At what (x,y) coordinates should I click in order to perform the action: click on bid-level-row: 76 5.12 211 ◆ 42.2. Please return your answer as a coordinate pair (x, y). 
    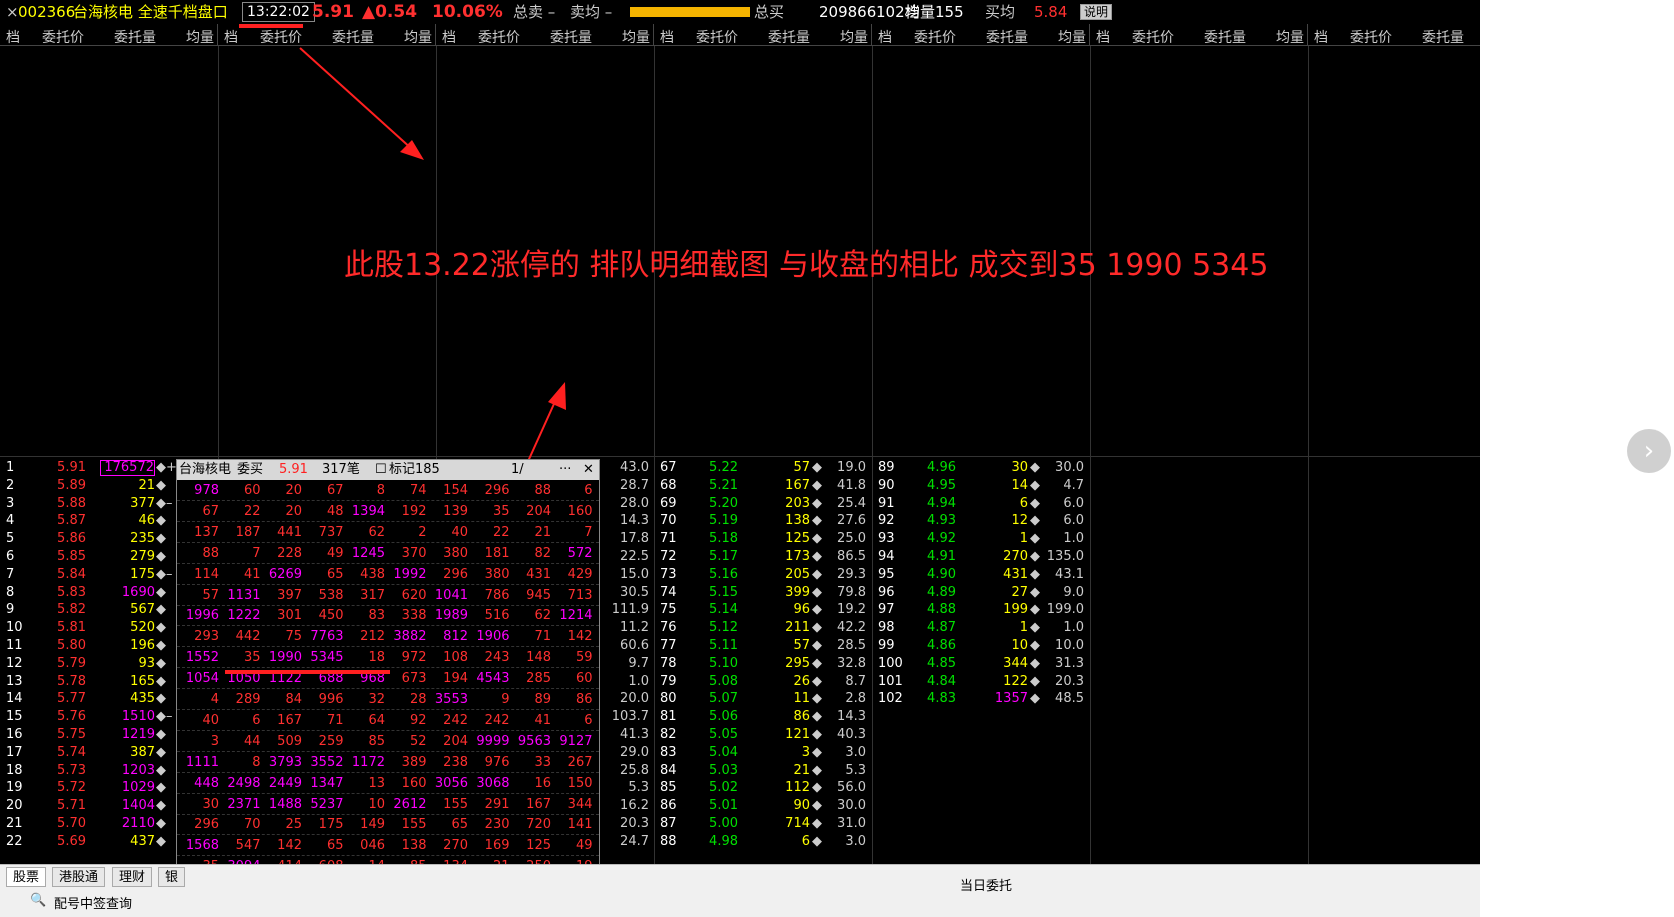
    Looking at the image, I should click on (764, 628).